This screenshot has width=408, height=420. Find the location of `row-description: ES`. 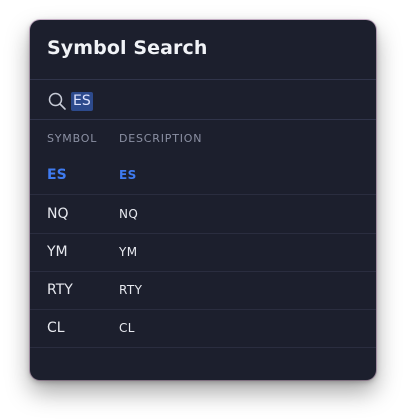

row-description: ES is located at coordinates (128, 175).